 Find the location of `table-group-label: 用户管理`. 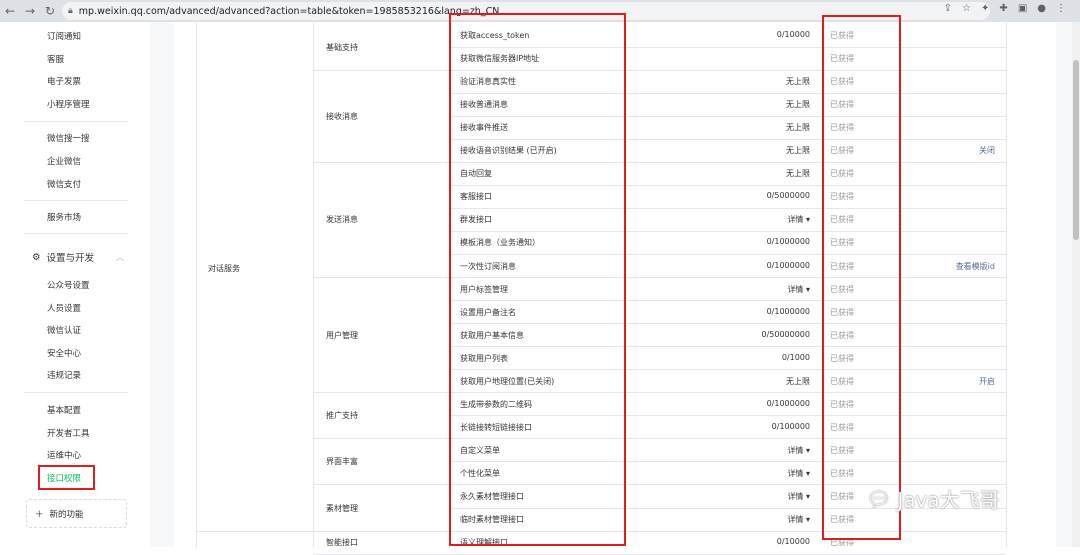

table-group-label: 用户管理 is located at coordinates (342, 335).